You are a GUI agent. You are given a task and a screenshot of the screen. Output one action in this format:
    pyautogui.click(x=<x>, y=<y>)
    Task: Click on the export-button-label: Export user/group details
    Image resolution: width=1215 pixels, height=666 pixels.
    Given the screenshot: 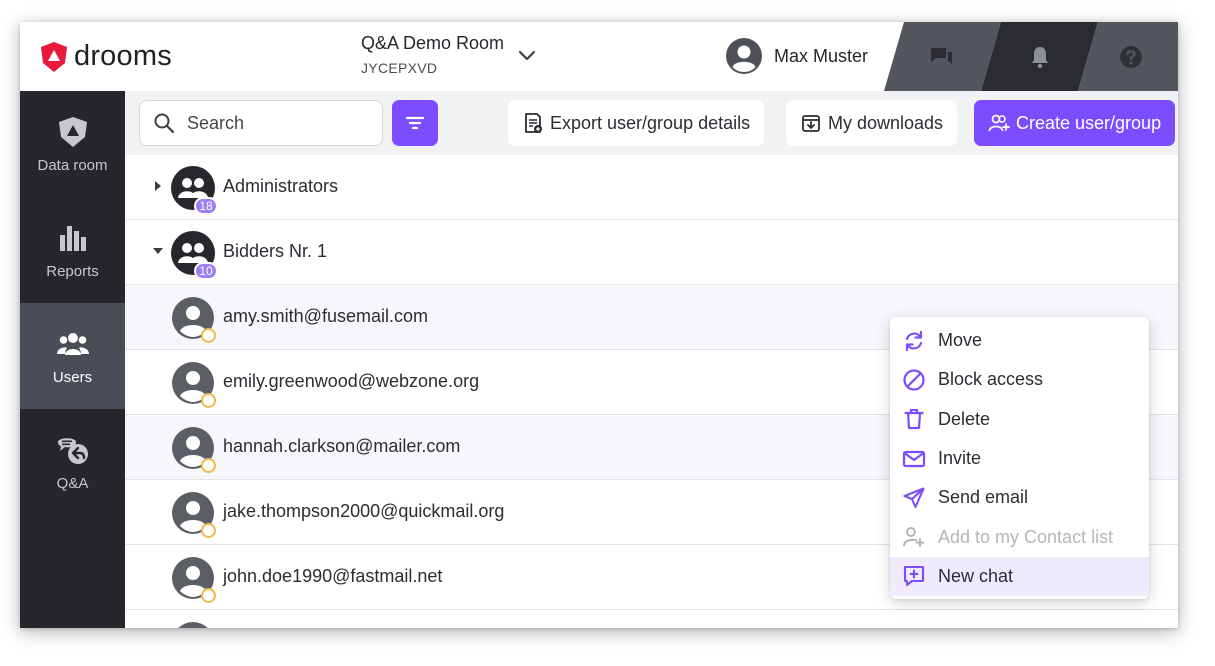 What is the action you would take?
    pyautogui.click(x=650, y=122)
    